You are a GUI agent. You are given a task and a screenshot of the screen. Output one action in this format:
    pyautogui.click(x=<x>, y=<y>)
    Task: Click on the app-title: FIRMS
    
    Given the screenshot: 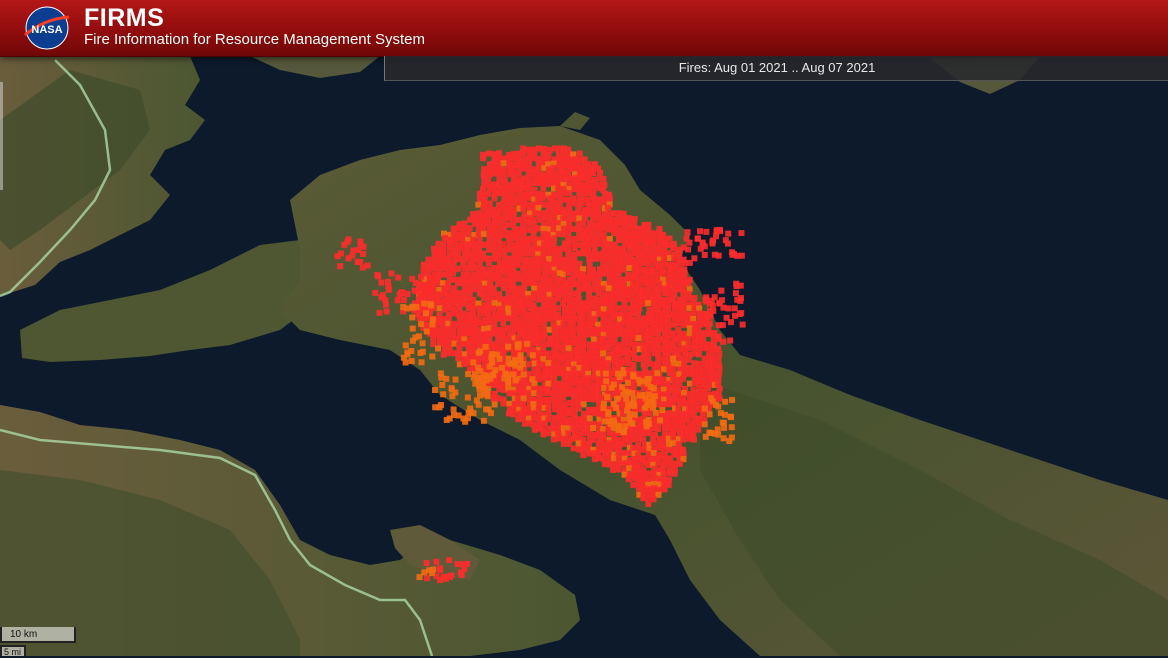 What is the action you would take?
    pyautogui.click(x=124, y=18)
    